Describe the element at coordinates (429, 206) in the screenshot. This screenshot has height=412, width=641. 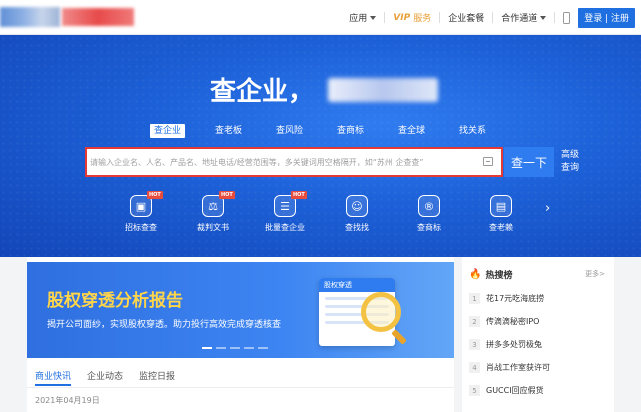
I see `trademark-icon: ®` at that location.